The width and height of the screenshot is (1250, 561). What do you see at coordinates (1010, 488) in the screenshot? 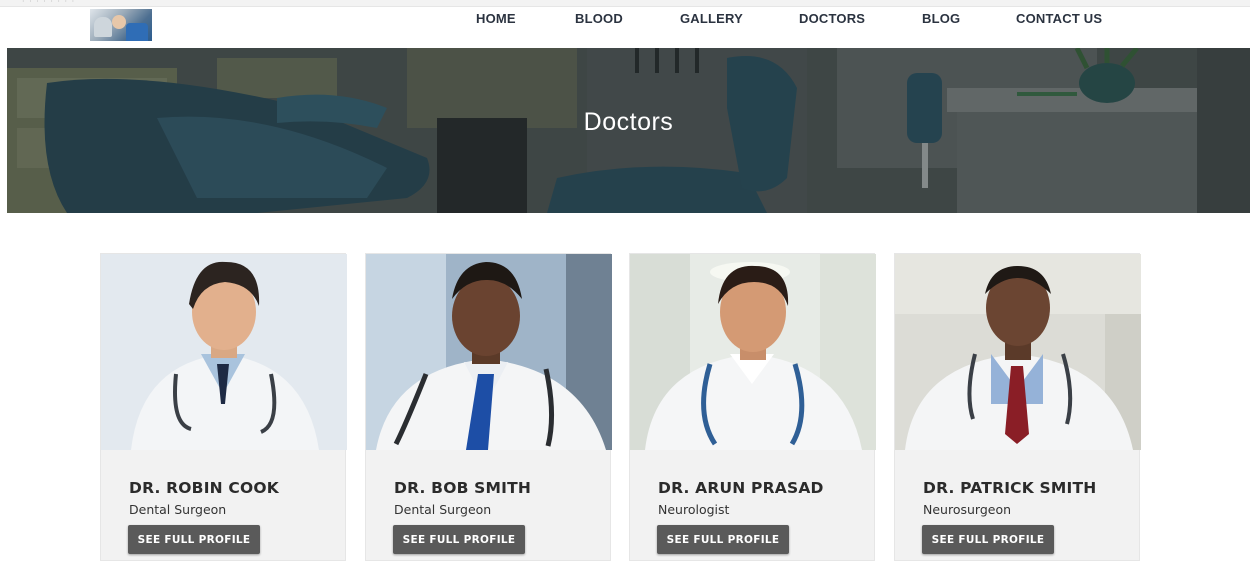
I see `doctor-name: DR. PATRICK SMITH` at bounding box center [1010, 488].